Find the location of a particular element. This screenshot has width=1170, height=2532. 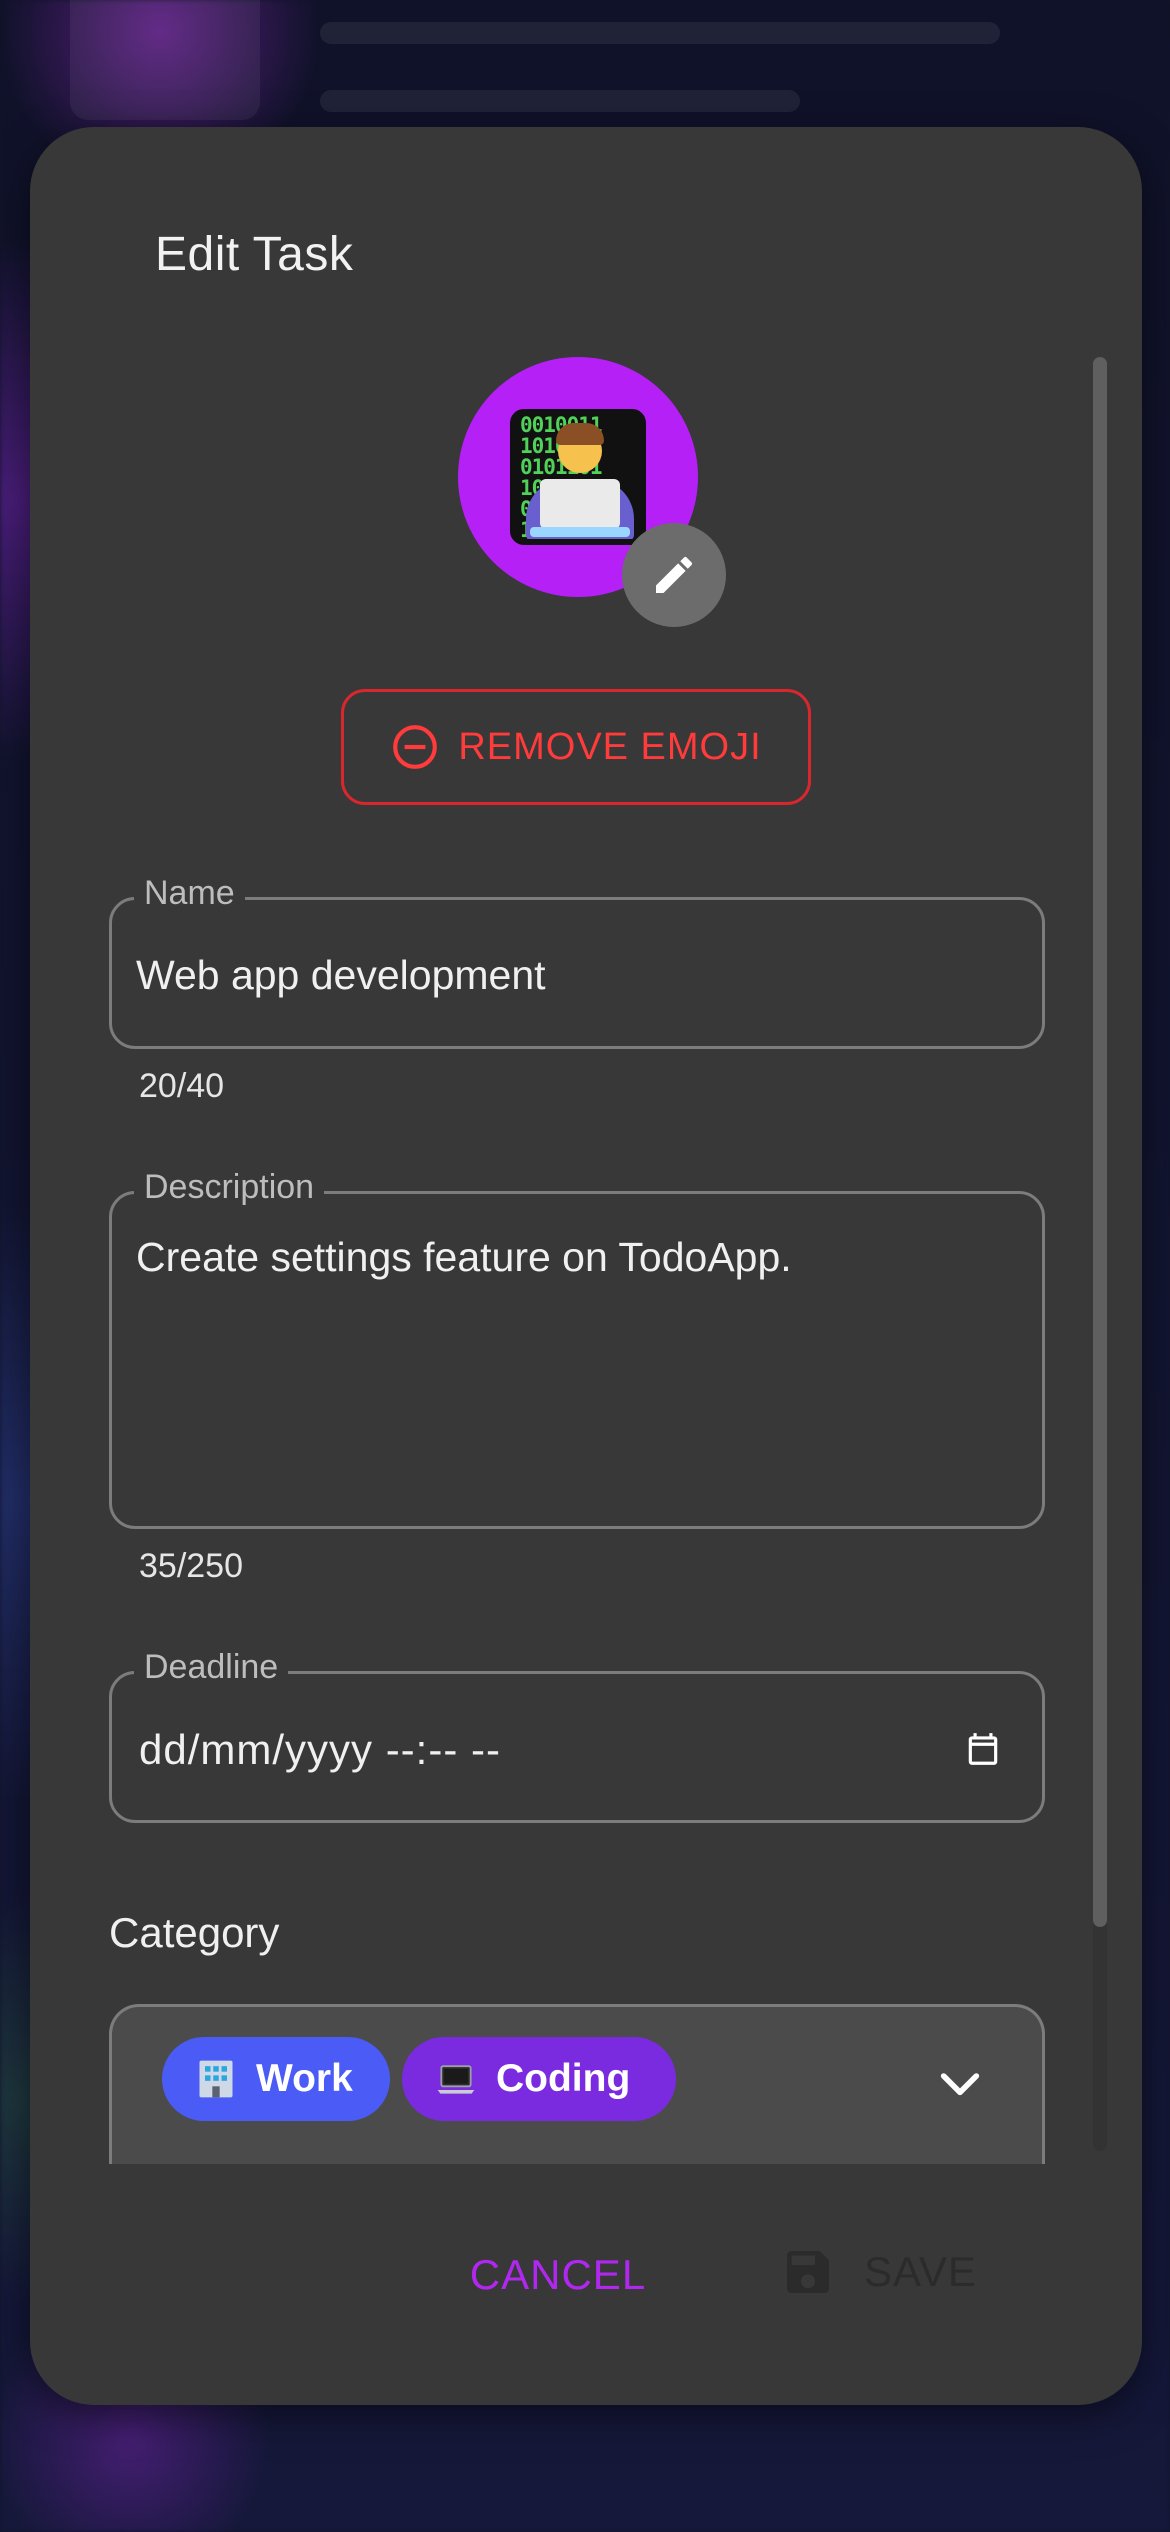

deadline-field-label: Deadline is located at coordinates (211, 1667).